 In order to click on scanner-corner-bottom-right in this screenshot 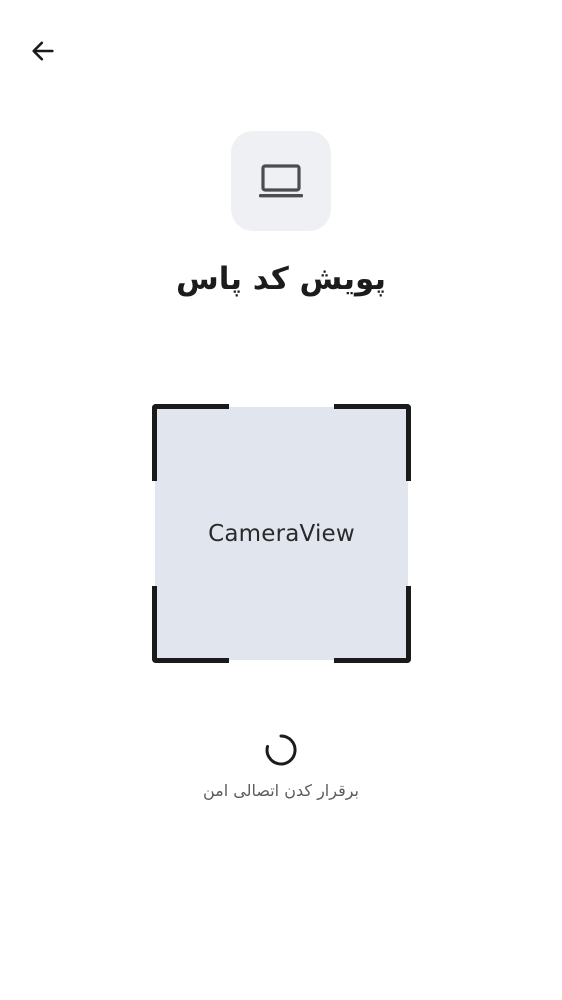, I will do `click(372, 624)`.